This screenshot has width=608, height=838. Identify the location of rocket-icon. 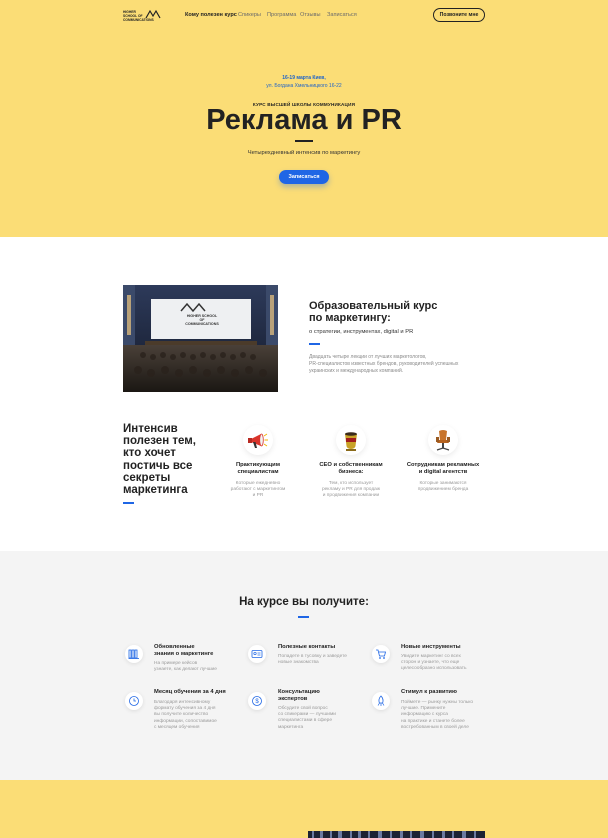
(381, 701).